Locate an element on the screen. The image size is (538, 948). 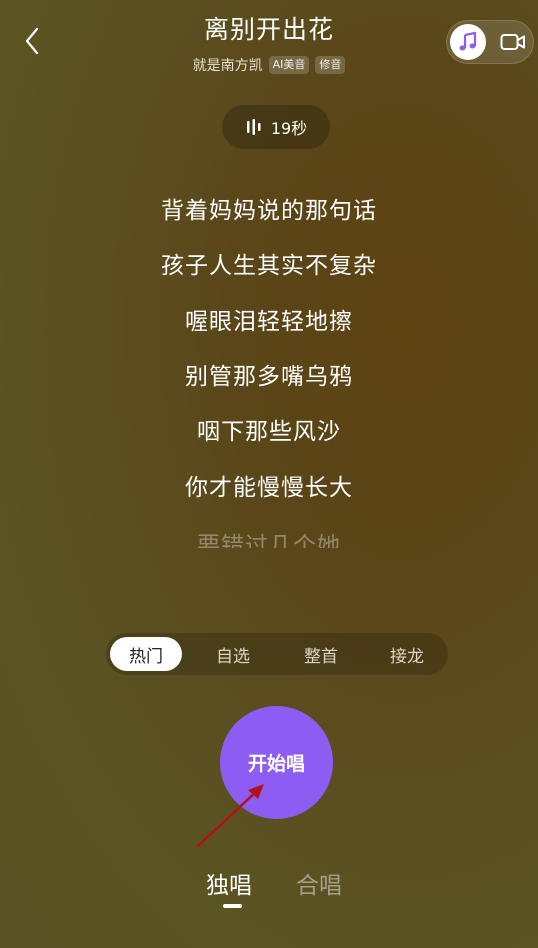
tab-relay: 接龙 is located at coordinates (407, 654).